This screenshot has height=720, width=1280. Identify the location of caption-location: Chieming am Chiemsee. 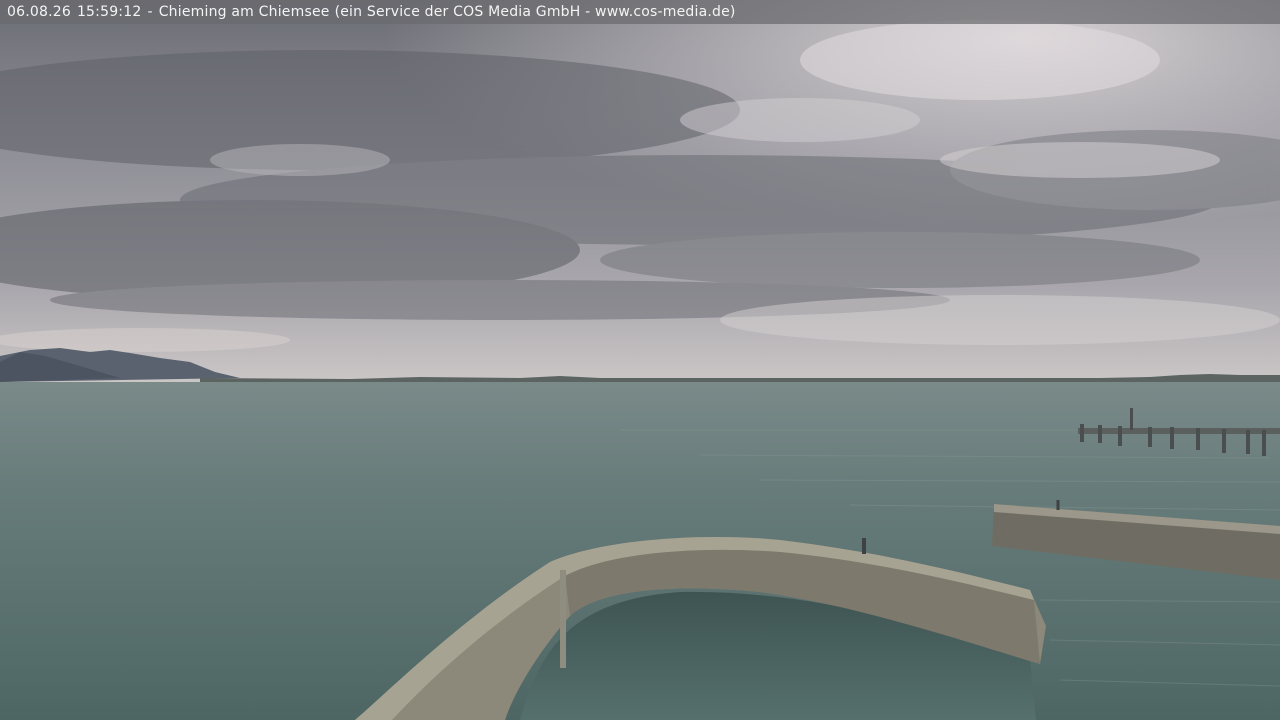
(244, 12).